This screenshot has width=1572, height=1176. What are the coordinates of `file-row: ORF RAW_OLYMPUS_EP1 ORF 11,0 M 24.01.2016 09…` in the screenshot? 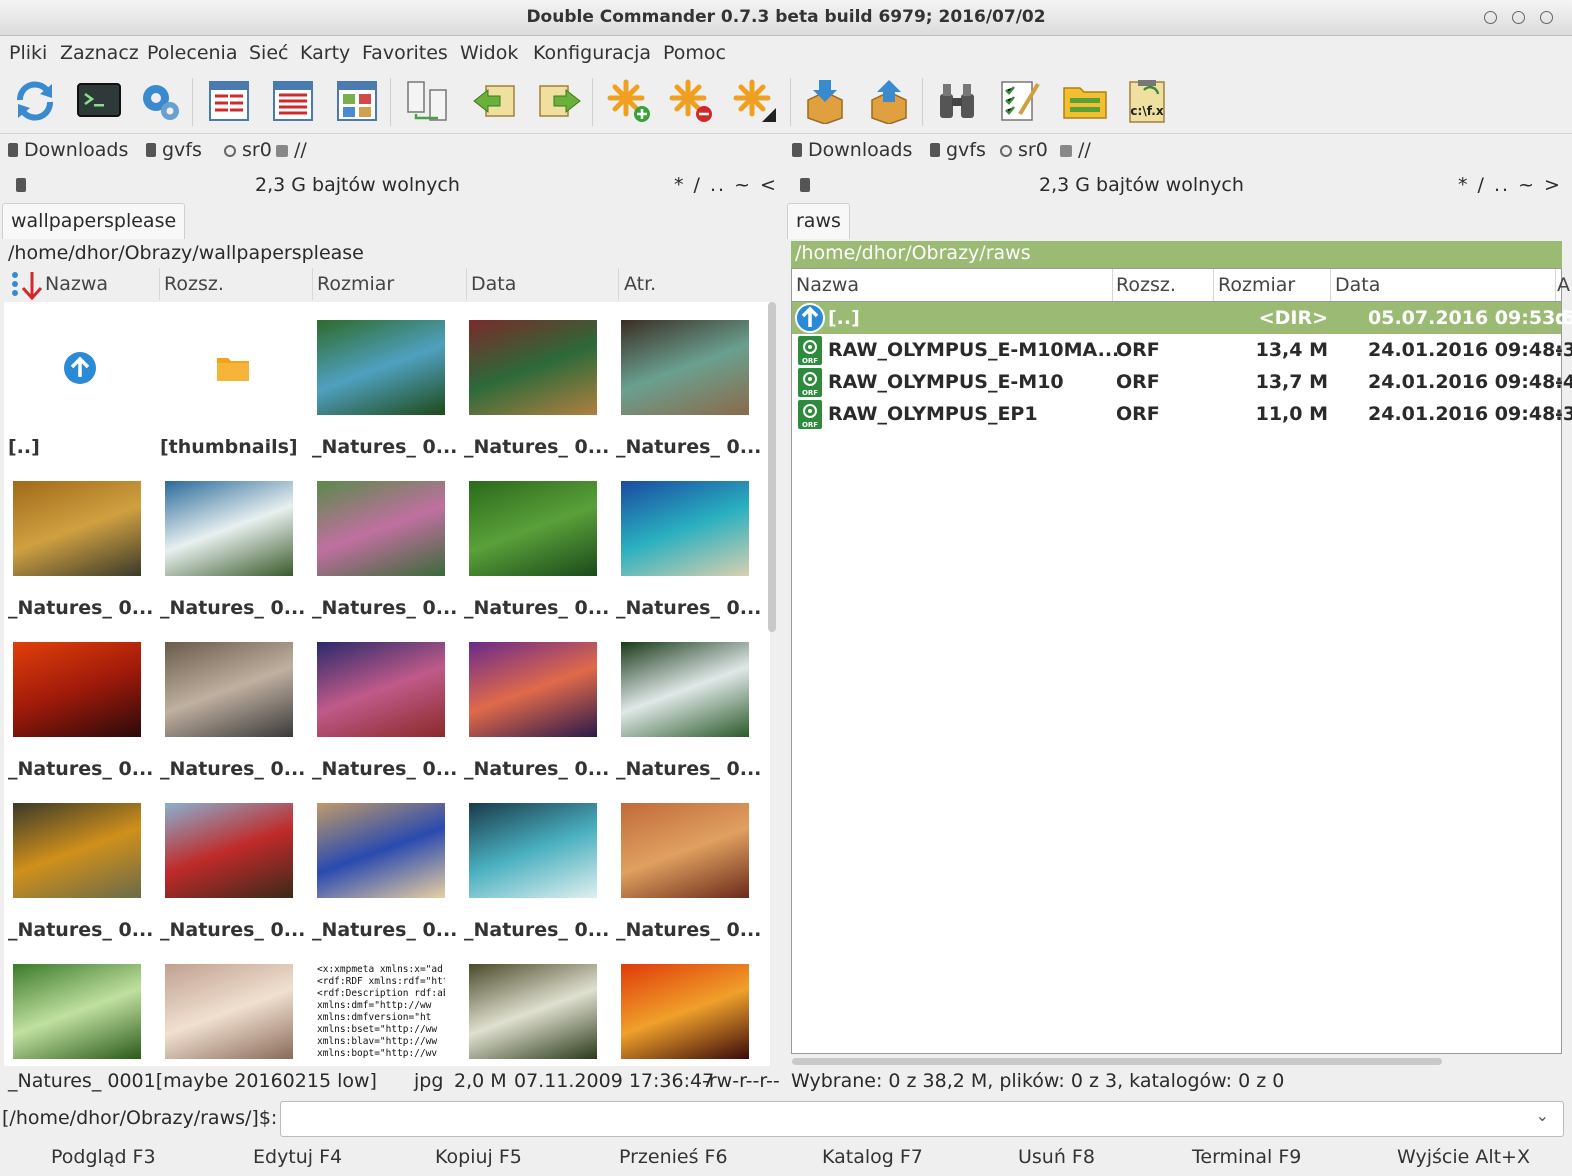 It's located at (1182, 414).